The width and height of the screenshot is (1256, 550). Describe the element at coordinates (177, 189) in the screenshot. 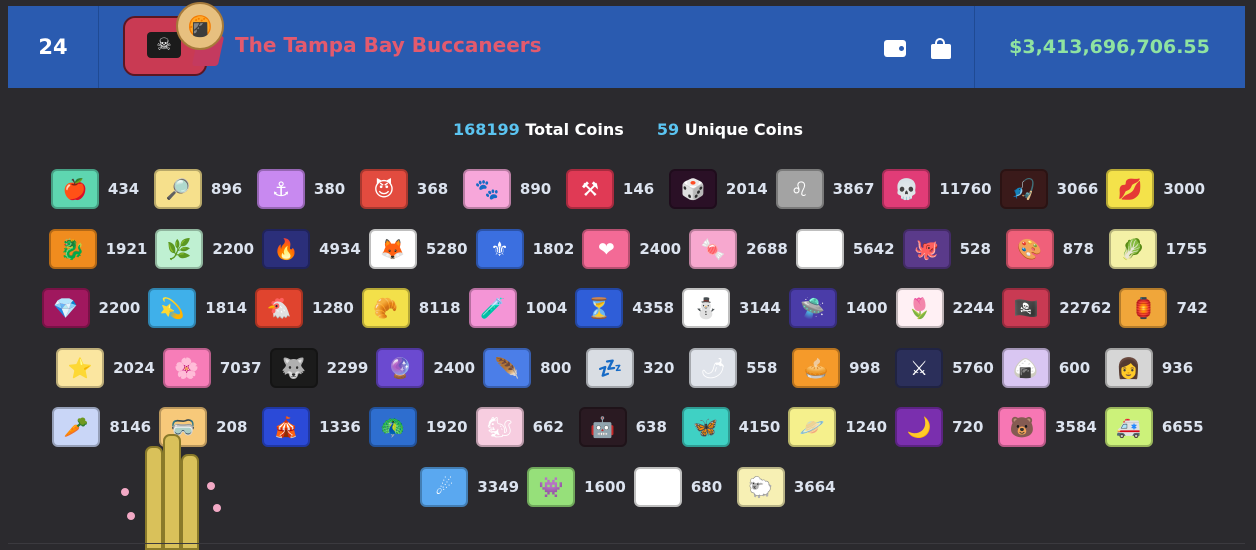

I see `coin-icon: 🔎` at that location.